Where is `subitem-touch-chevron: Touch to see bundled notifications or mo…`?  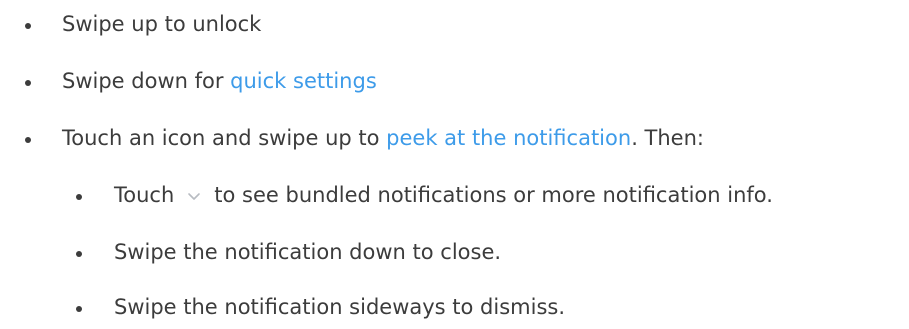 subitem-touch-chevron: Touch to see bundled notifications or mo… is located at coordinates (386, 195).